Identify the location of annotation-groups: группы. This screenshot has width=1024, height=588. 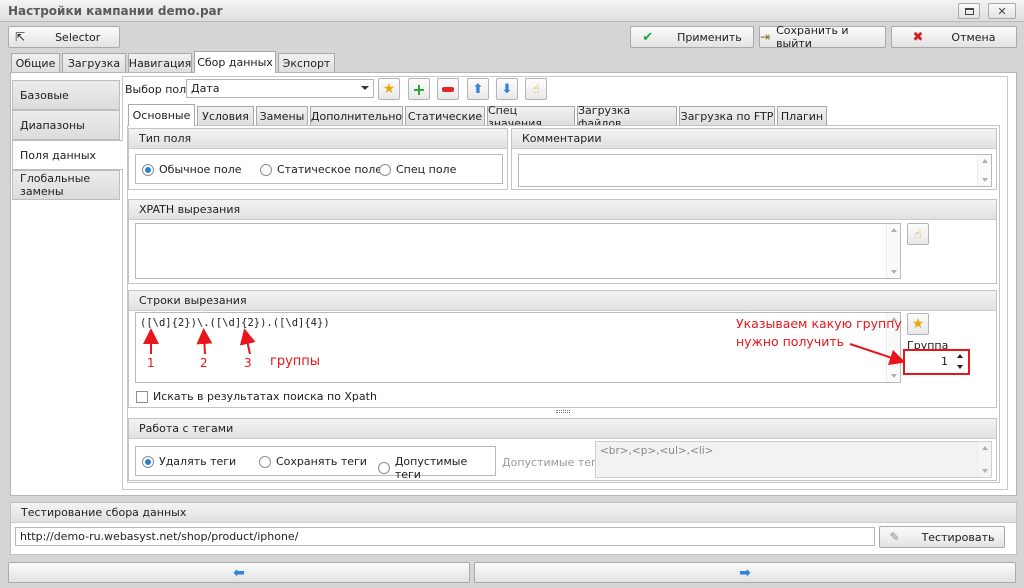
(295, 361).